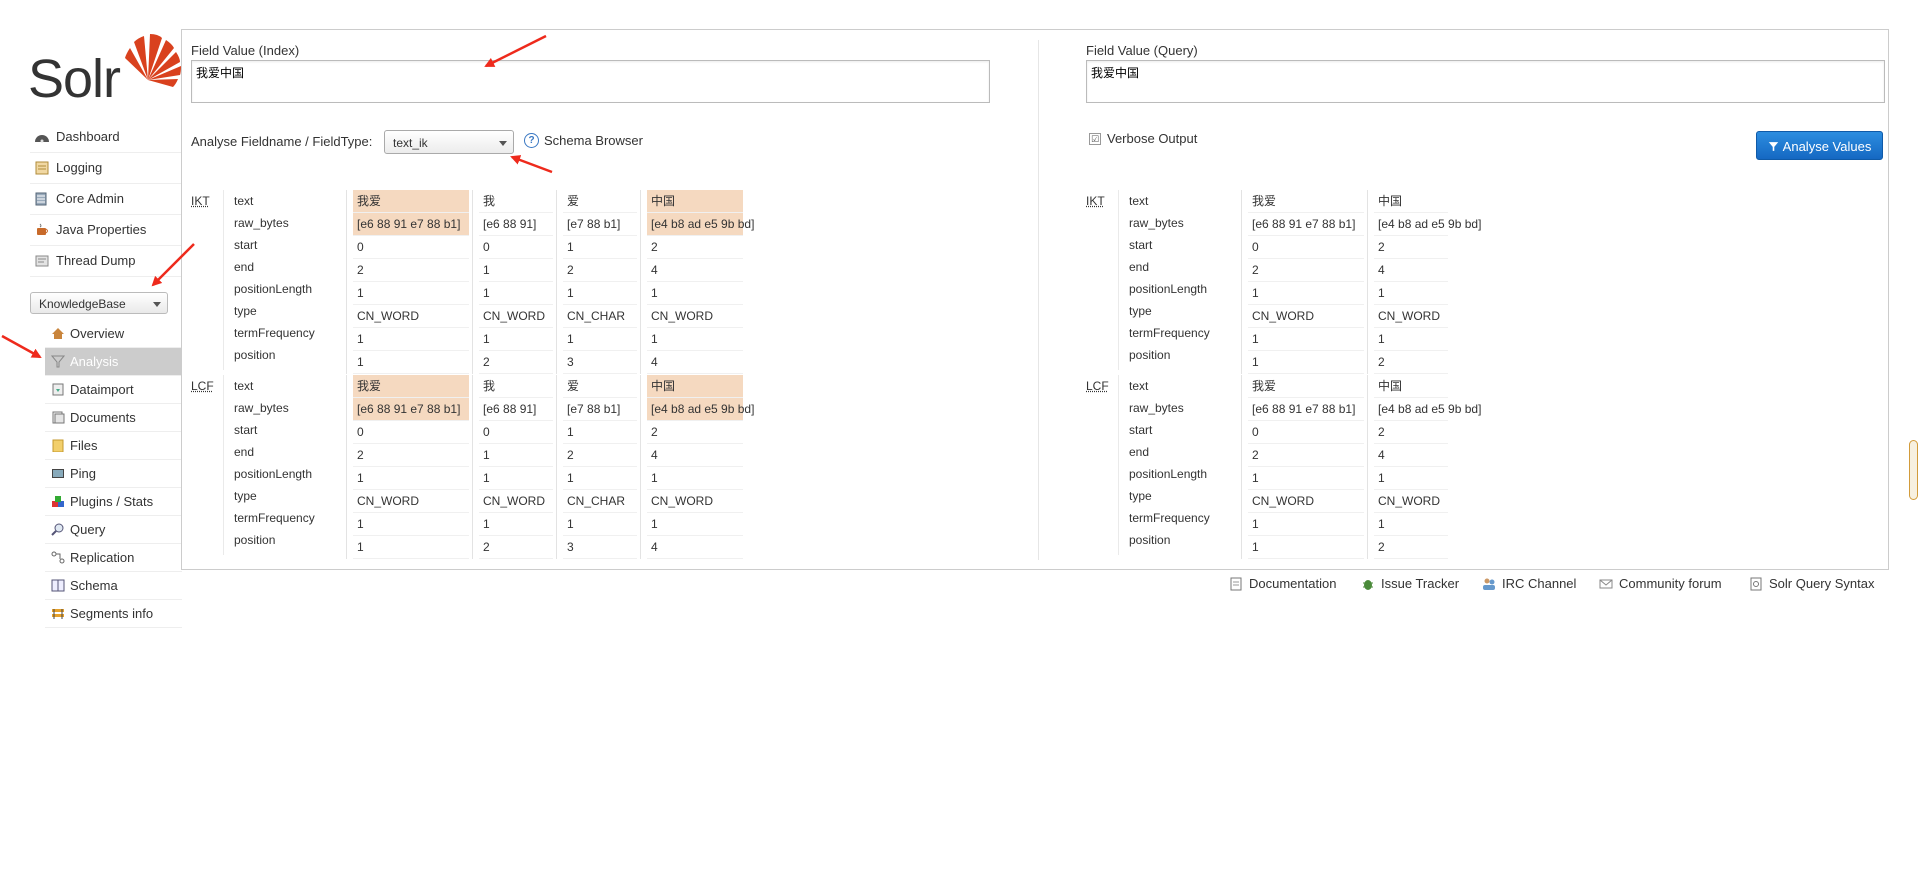 This screenshot has width=1920, height=888. What do you see at coordinates (102, 557) in the screenshot?
I see `core-item-label: Replication` at bounding box center [102, 557].